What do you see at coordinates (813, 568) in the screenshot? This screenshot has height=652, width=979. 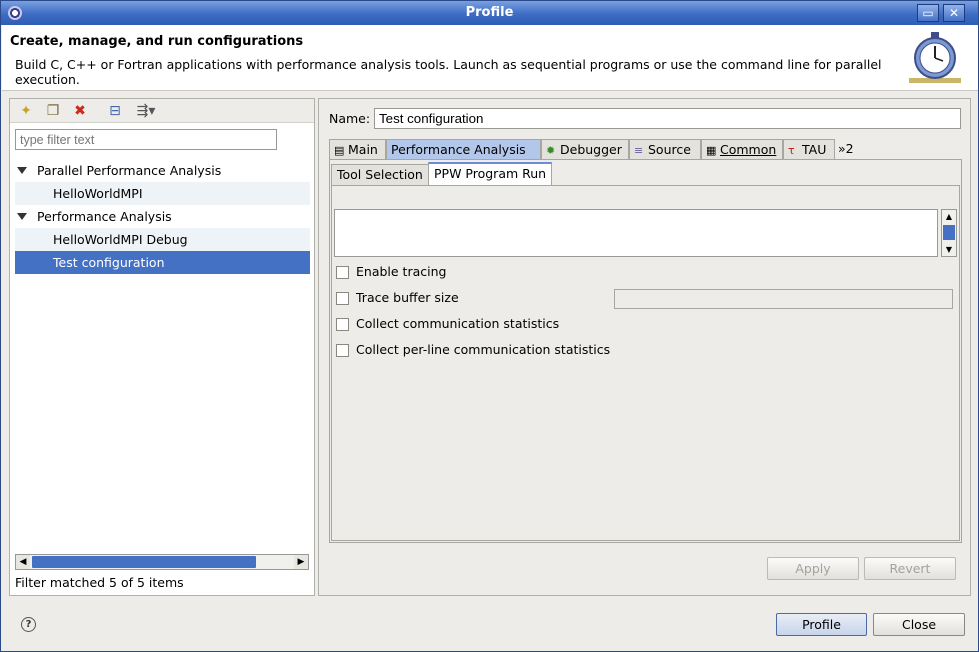 I see `apply-button: Apply` at bounding box center [813, 568].